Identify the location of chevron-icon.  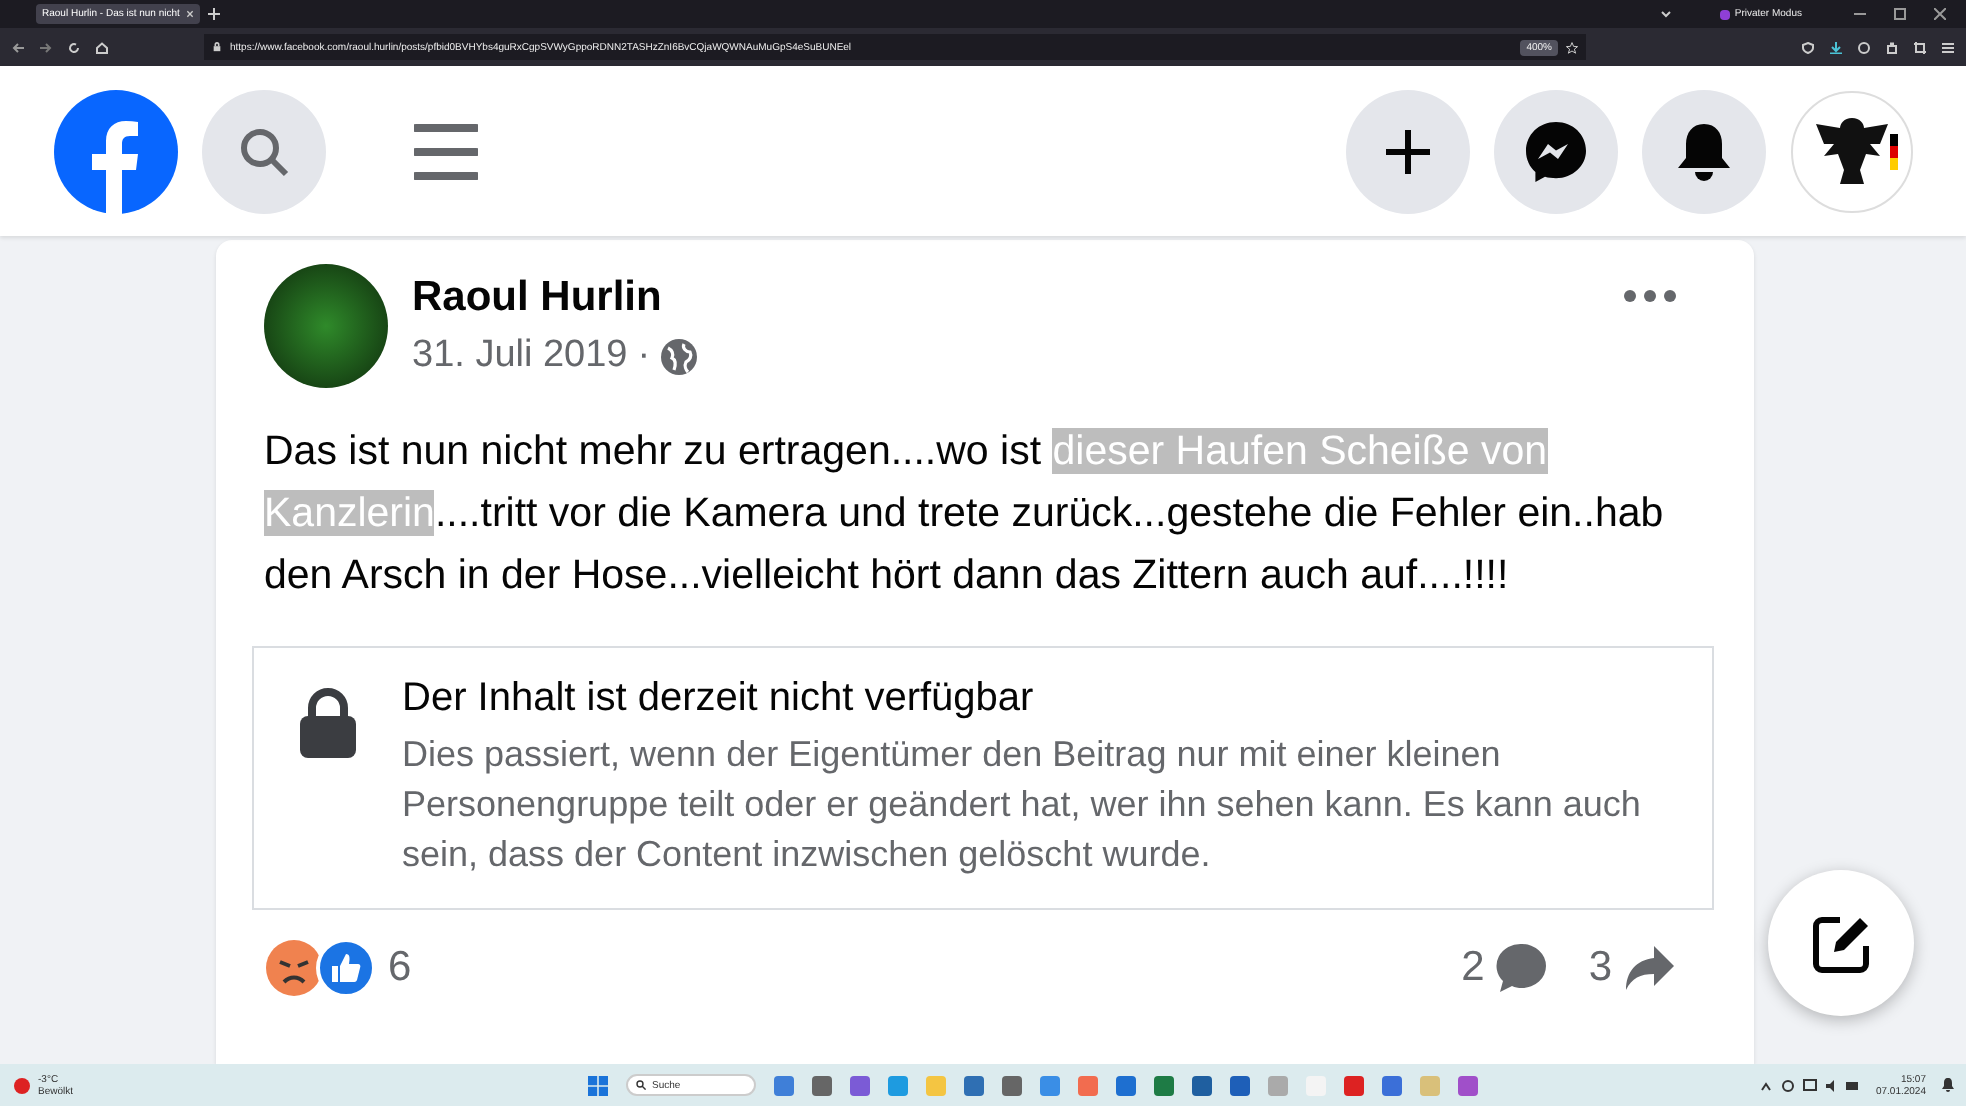
(1666, 14).